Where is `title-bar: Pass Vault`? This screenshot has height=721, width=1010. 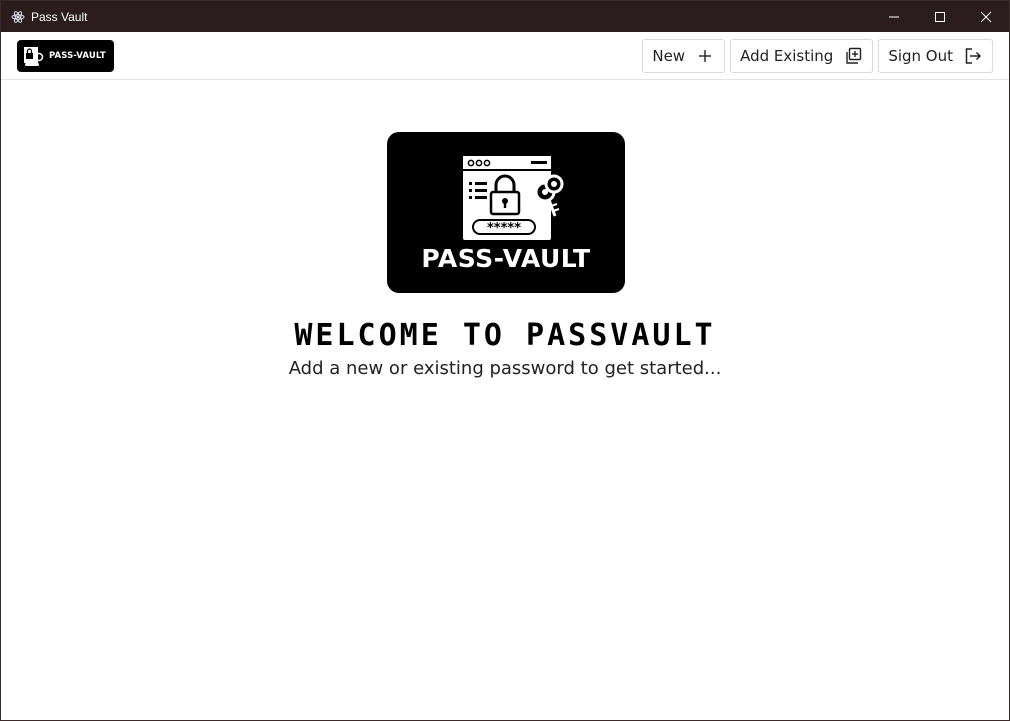 title-bar: Pass Vault is located at coordinates (505, 16).